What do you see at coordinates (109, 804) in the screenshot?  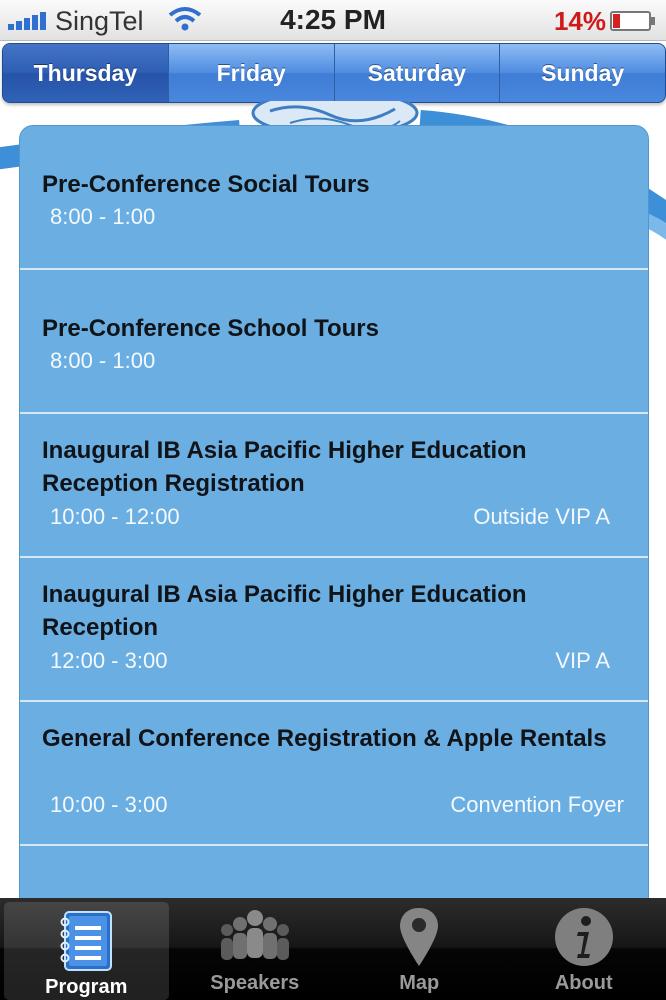 I see `session-time: 10:00 - 3:00` at bounding box center [109, 804].